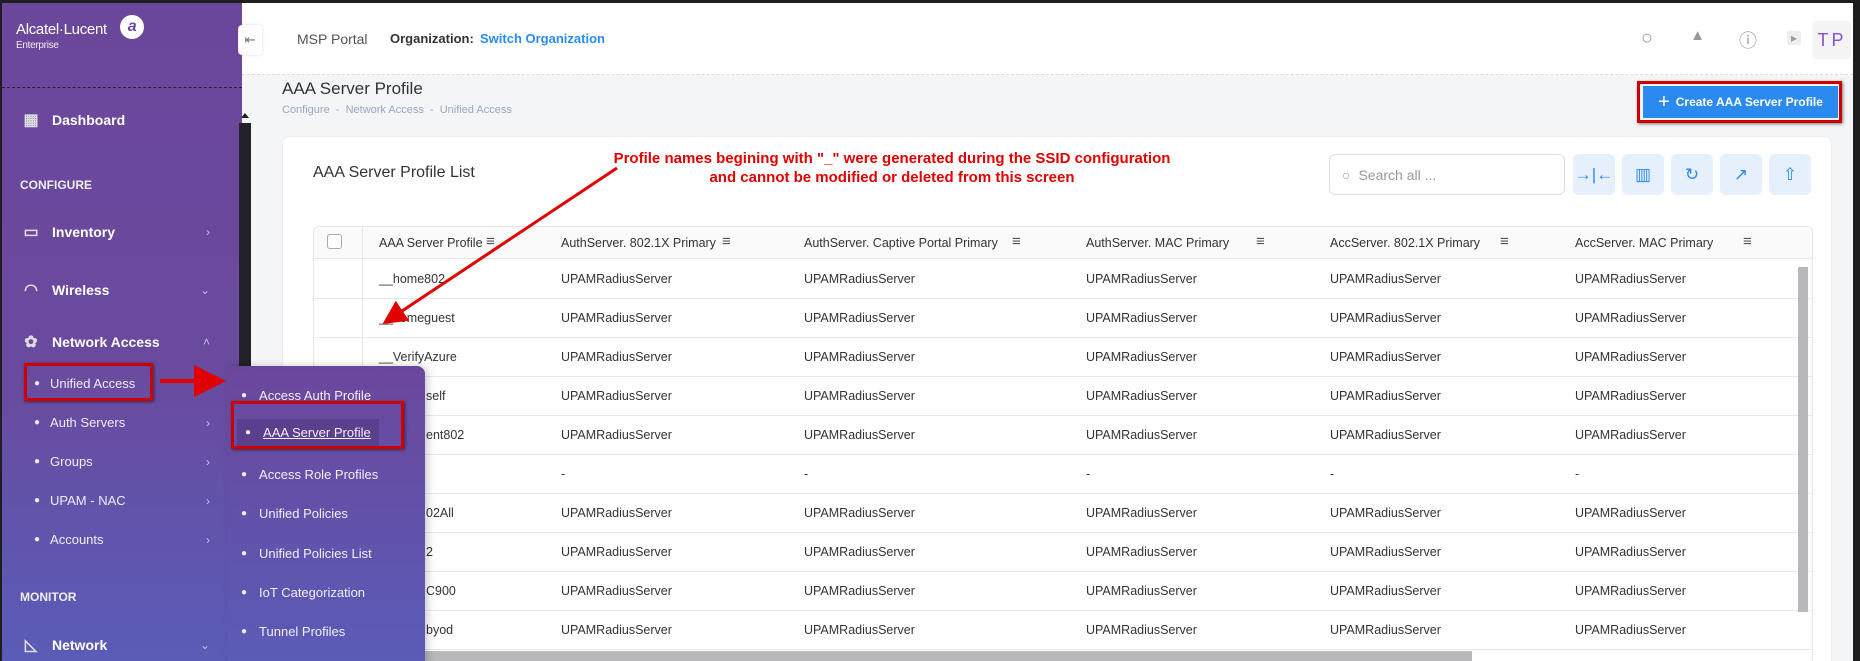  What do you see at coordinates (250, 40) in the screenshot?
I see `collapse-sidebar-button: ⇤` at bounding box center [250, 40].